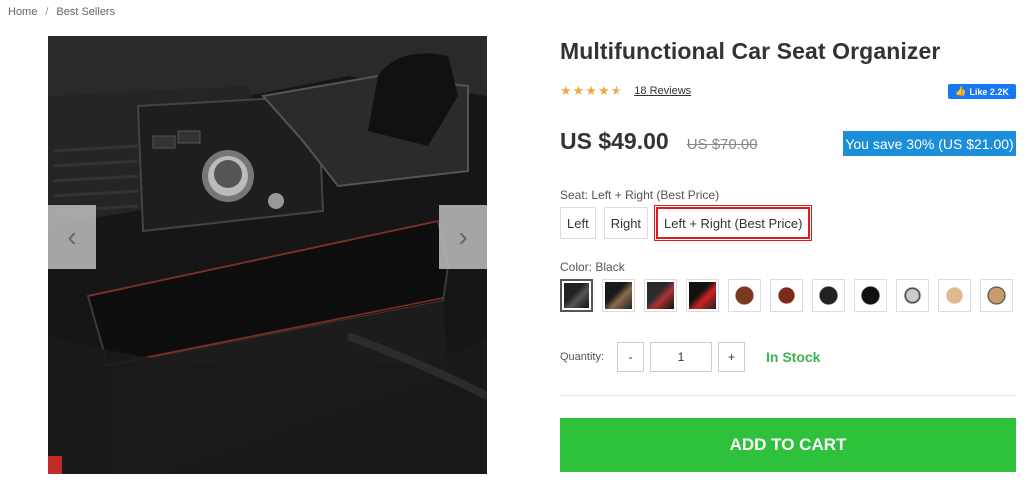 This screenshot has height=484, width=1032. Describe the element at coordinates (681, 357) in the screenshot. I see `quantity-input` at that location.